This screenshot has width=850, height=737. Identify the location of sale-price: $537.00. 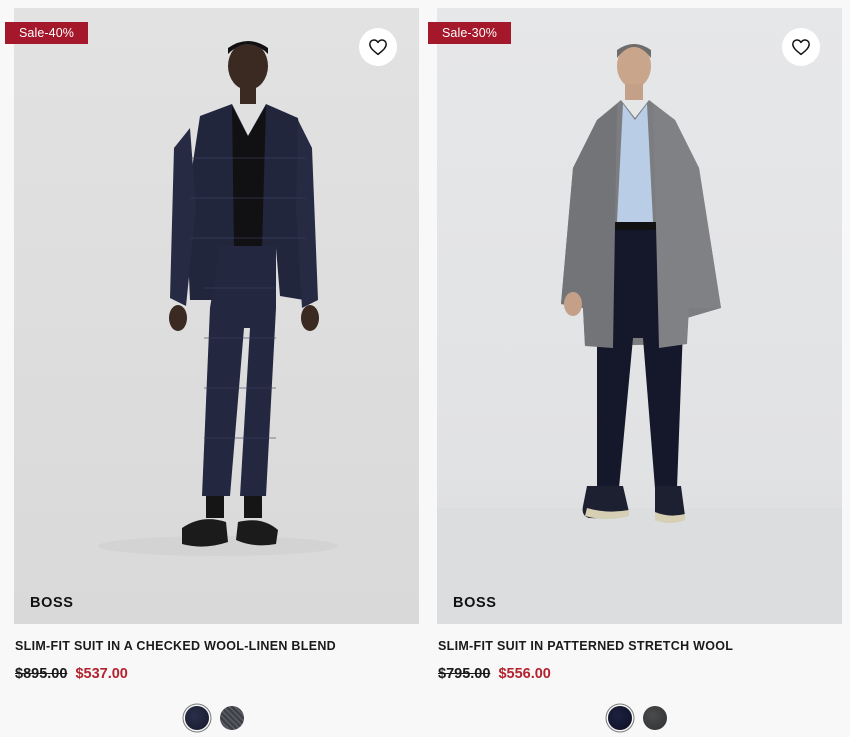
(101, 674).